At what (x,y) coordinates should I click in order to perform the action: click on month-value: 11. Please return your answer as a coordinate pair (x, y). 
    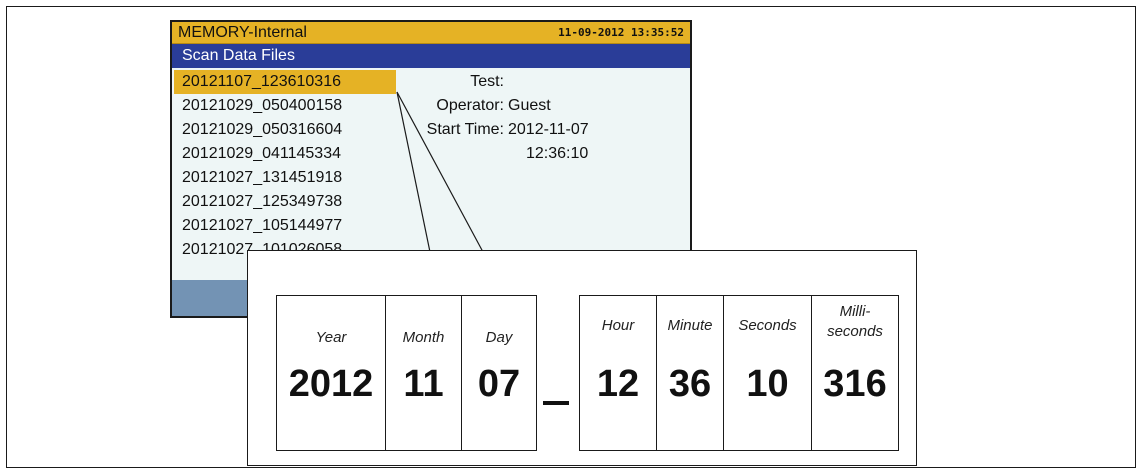
    Looking at the image, I should click on (423, 384).